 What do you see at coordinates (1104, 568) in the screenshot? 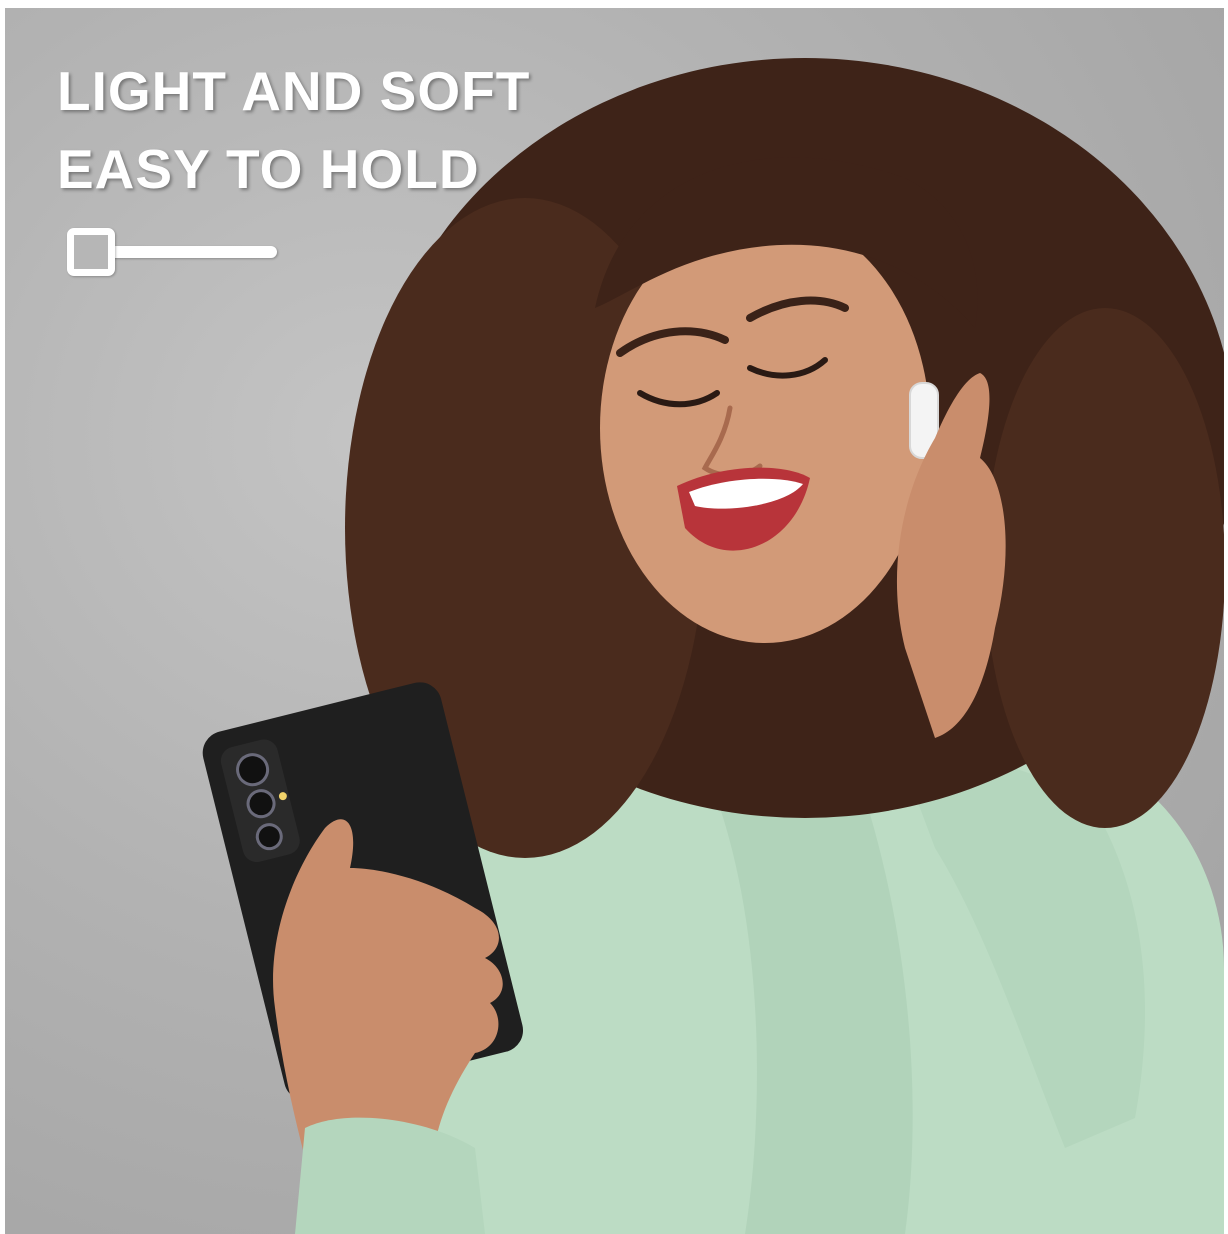
I see `hair-right-curls` at bounding box center [1104, 568].